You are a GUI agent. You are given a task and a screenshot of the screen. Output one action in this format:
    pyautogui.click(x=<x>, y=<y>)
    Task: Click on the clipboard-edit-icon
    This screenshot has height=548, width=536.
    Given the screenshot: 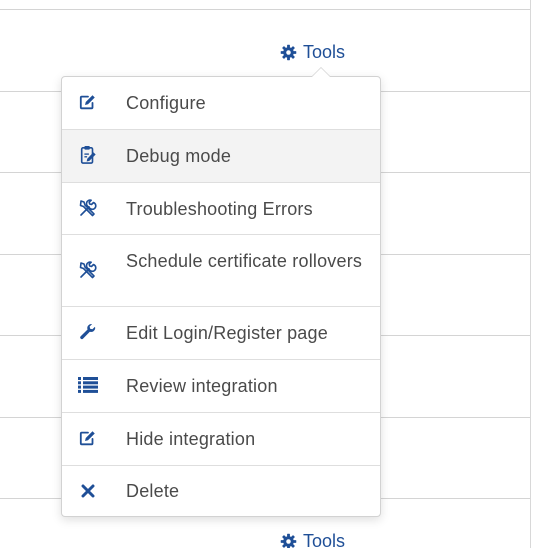 What is the action you would take?
    pyautogui.click(x=88, y=155)
    